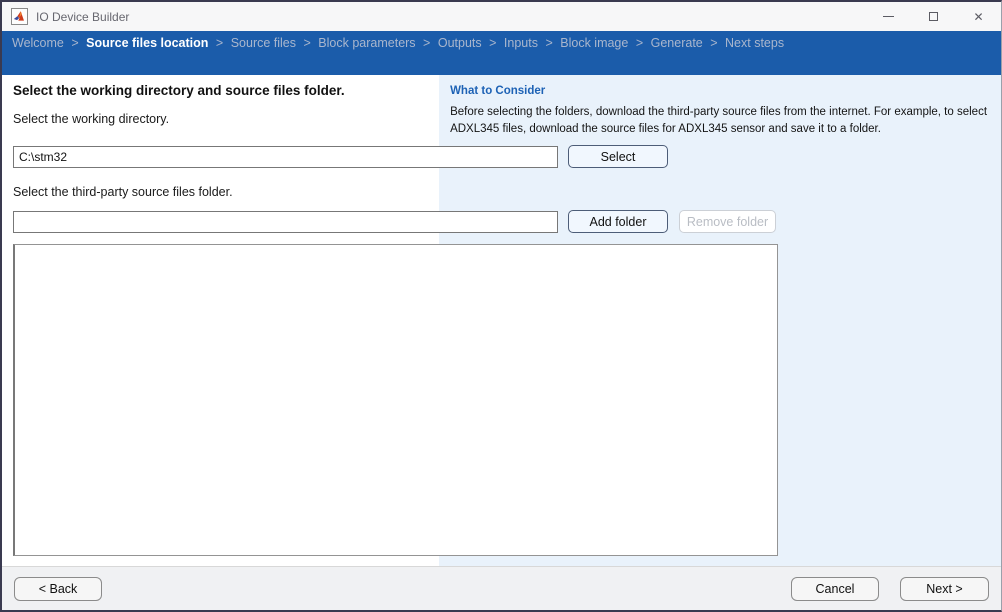 Image resolution: width=1002 pixels, height=612 pixels. What do you see at coordinates (594, 43) in the screenshot?
I see `breadcrumb-item-block-image: Block image` at bounding box center [594, 43].